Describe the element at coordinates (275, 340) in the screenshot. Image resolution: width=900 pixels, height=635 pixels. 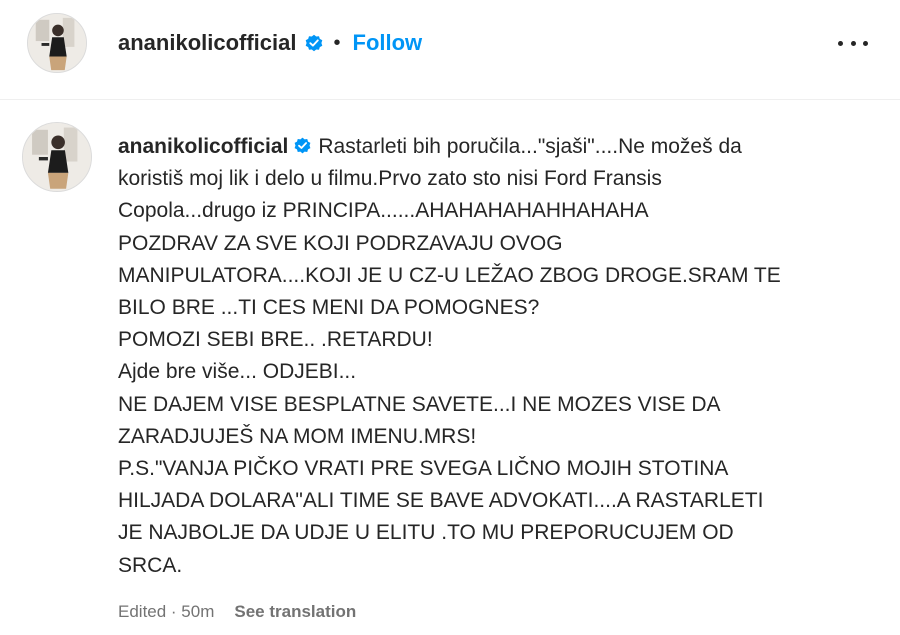
I see `comment-line: POMOZI SEBI BRE.. .RETARDU!` at that location.